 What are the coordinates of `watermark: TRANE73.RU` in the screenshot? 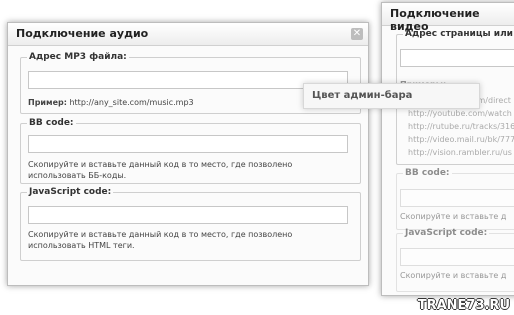 It's located at (463, 305).